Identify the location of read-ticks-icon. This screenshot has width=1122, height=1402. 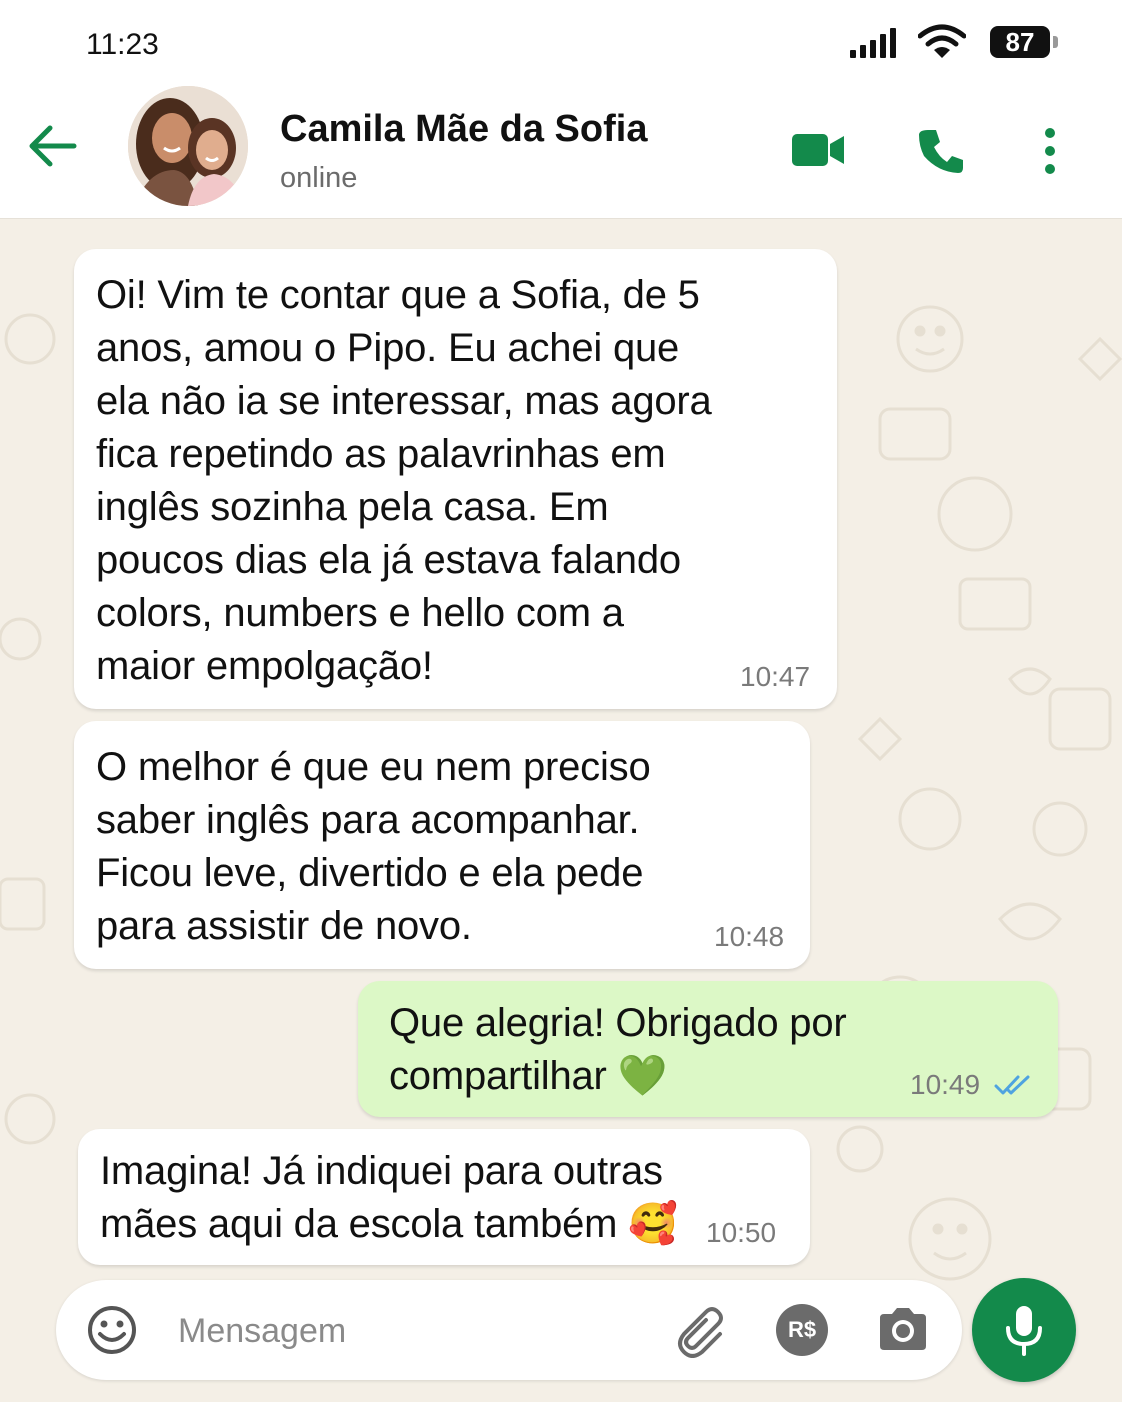
(1012, 1085).